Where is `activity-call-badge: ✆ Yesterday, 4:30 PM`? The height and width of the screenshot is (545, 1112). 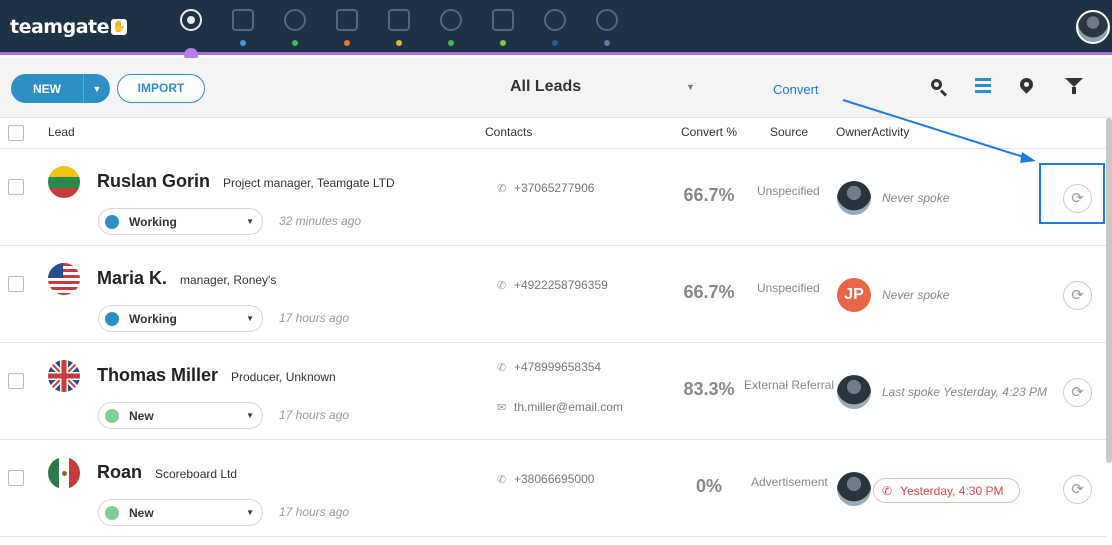
activity-call-badge: ✆ Yesterday, 4:30 PM is located at coordinates (946, 490).